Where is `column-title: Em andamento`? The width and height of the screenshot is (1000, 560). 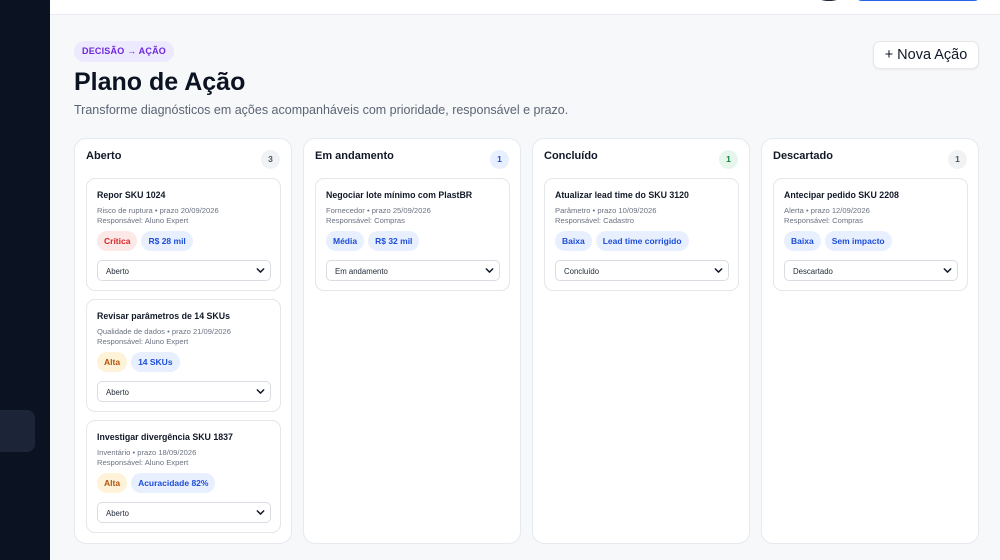 column-title: Em andamento is located at coordinates (354, 156).